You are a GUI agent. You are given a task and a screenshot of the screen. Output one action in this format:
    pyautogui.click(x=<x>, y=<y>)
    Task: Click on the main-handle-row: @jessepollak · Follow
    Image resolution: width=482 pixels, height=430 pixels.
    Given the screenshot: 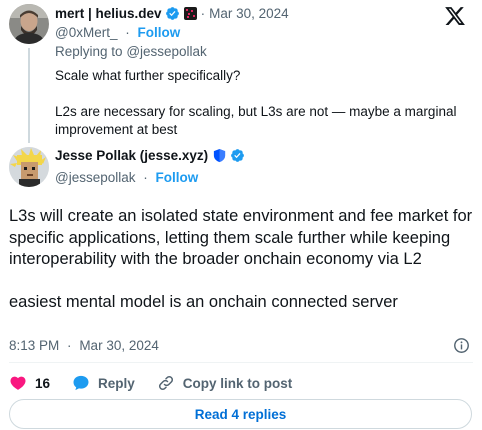 What is the action you would take?
    pyautogui.click(x=126, y=177)
    